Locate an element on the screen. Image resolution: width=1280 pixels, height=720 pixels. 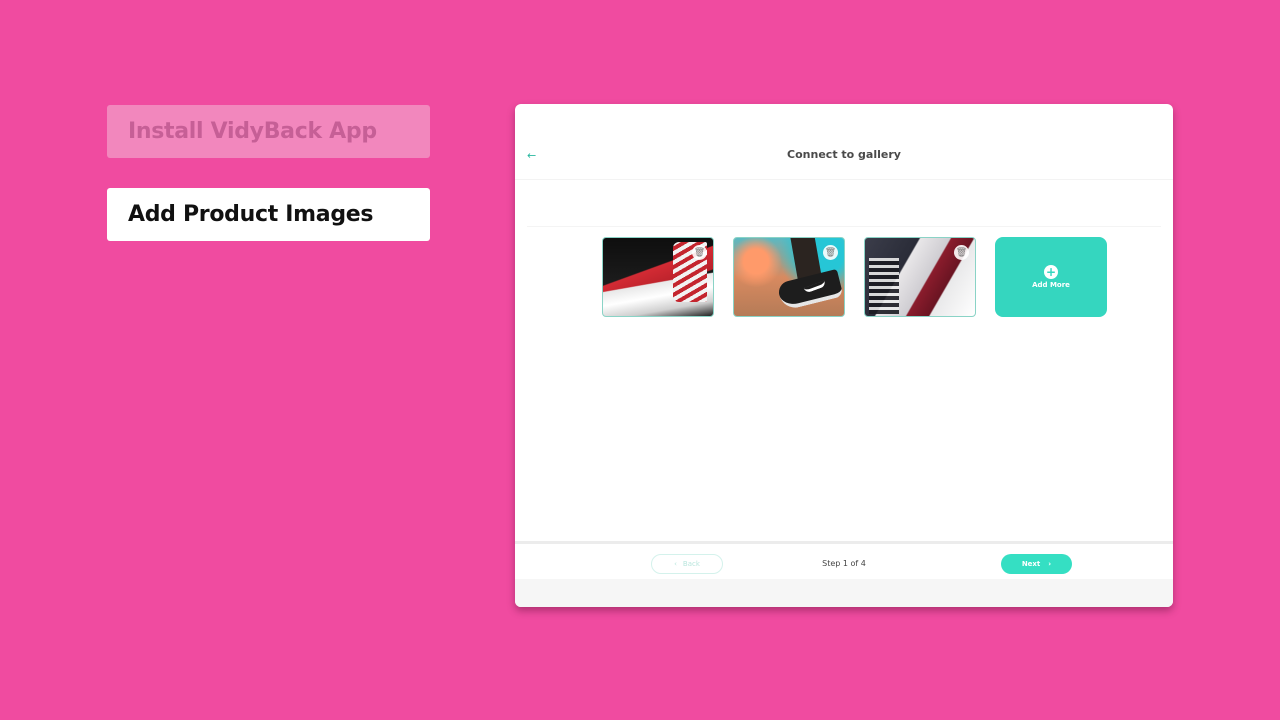
next-button: Next › is located at coordinates (1036, 564).